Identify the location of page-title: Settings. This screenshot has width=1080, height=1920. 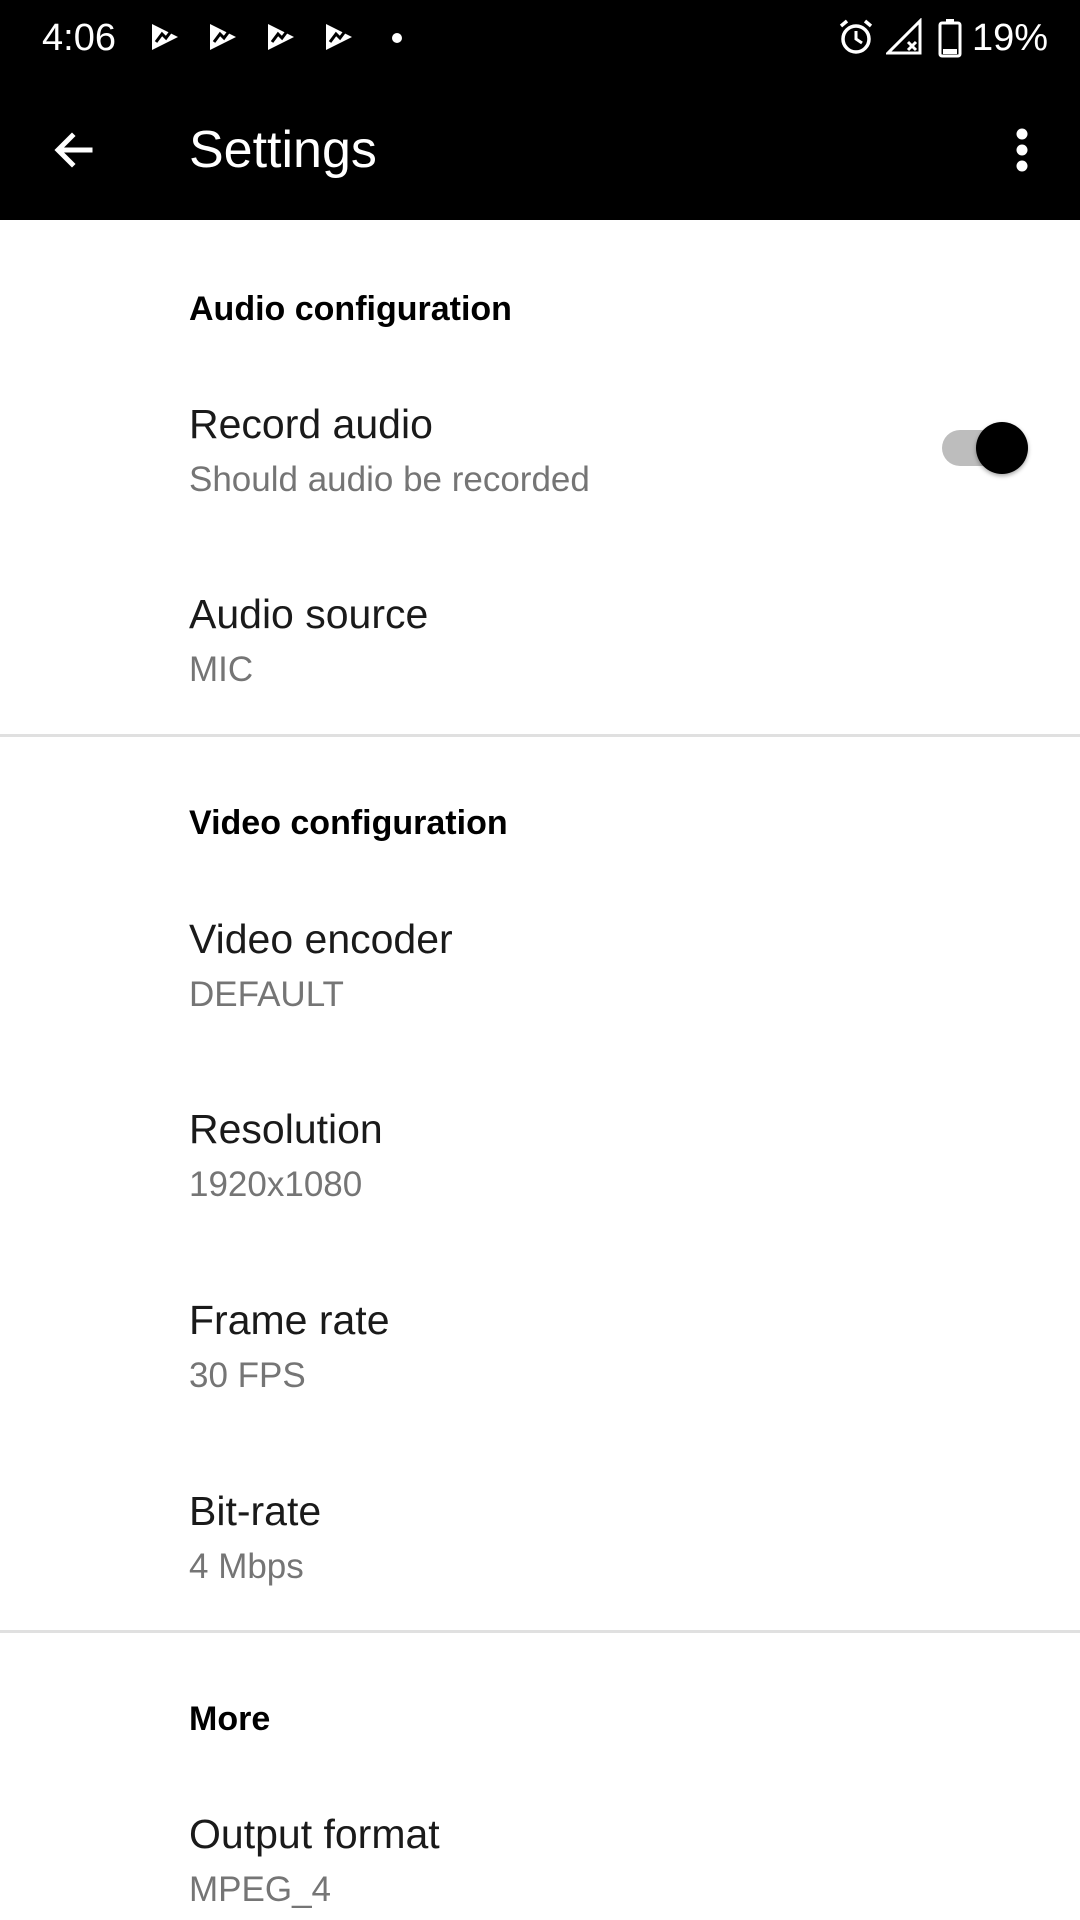
(283, 150).